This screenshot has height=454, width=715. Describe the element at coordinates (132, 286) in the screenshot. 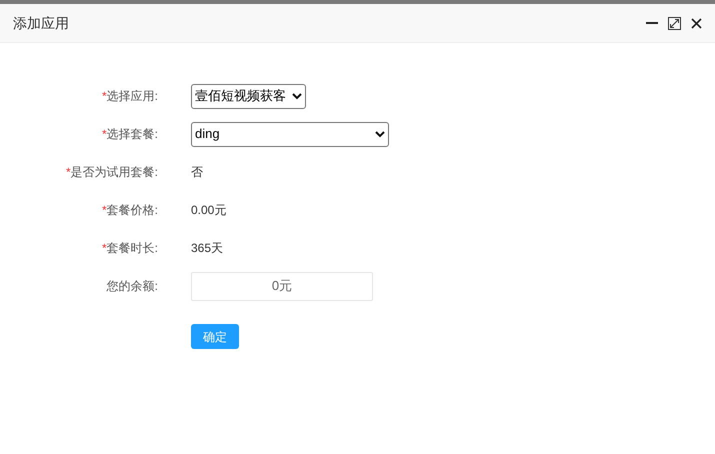

I see `field-label: 您的余额:` at that location.